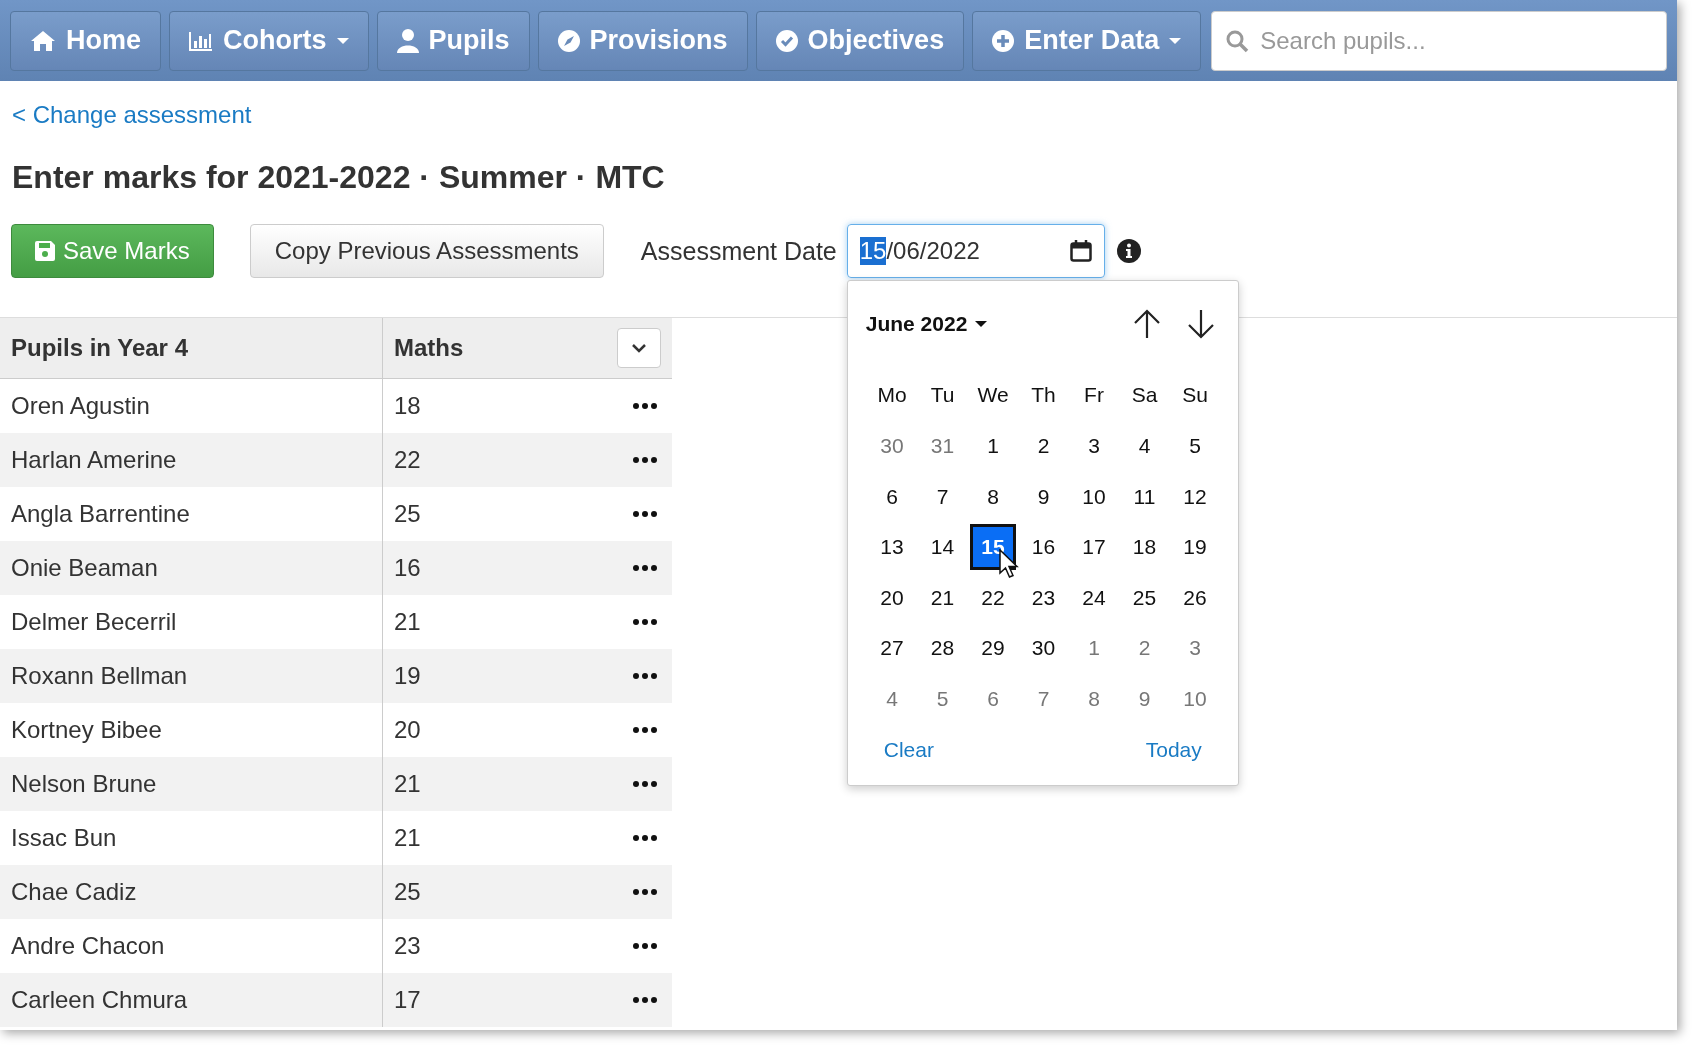  Describe the element at coordinates (1128, 251) in the screenshot. I see `info-icon` at that location.